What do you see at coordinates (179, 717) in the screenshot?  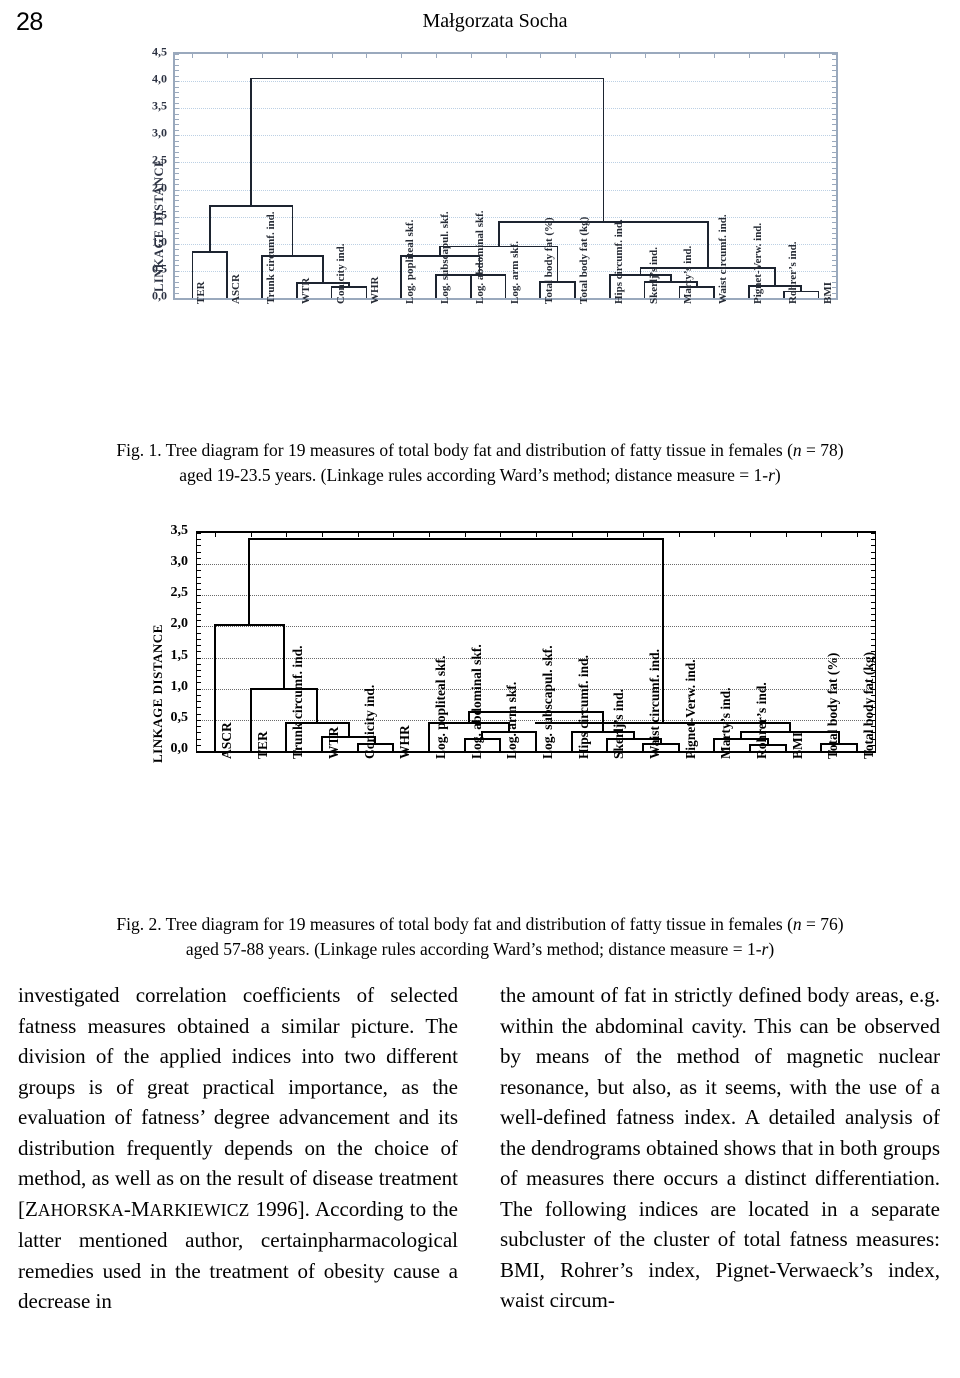 I see `y-tick-label: 0,5` at bounding box center [179, 717].